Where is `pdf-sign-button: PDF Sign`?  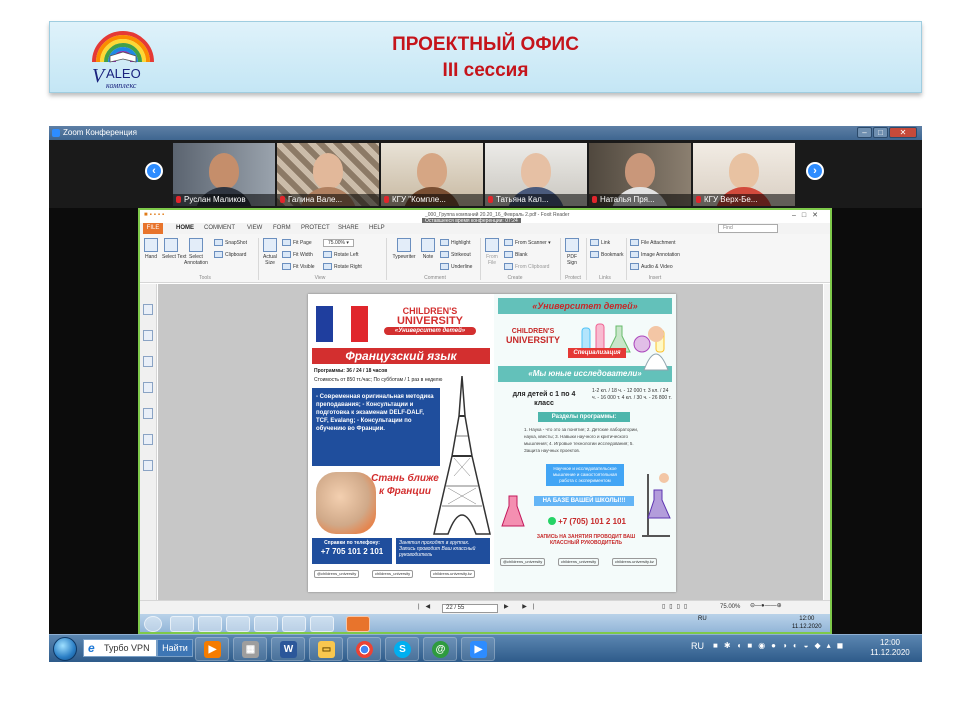 pdf-sign-button: PDF Sign is located at coordinates (572, 252).